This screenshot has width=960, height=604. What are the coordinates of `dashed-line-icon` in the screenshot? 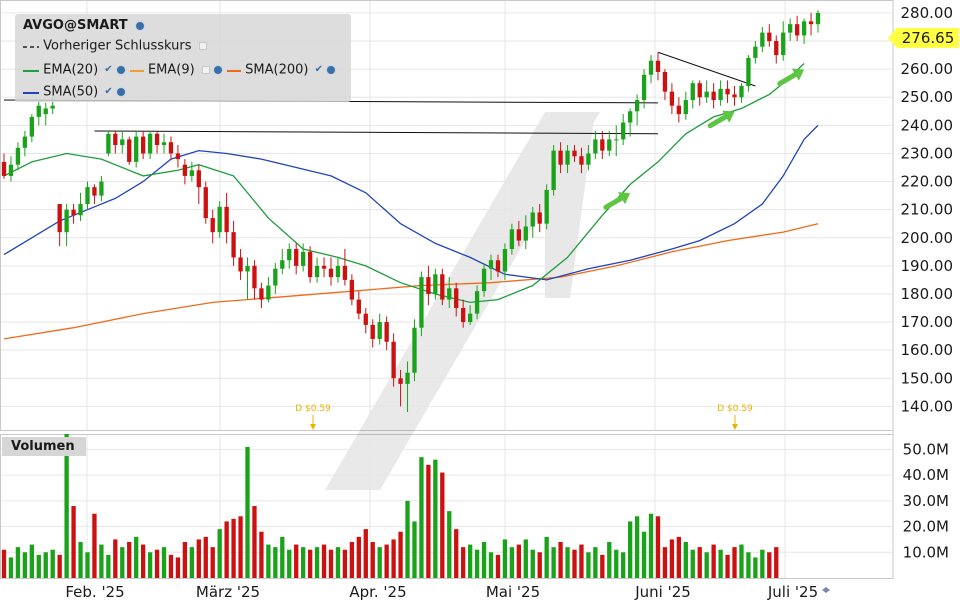 It's located at (31, 46).